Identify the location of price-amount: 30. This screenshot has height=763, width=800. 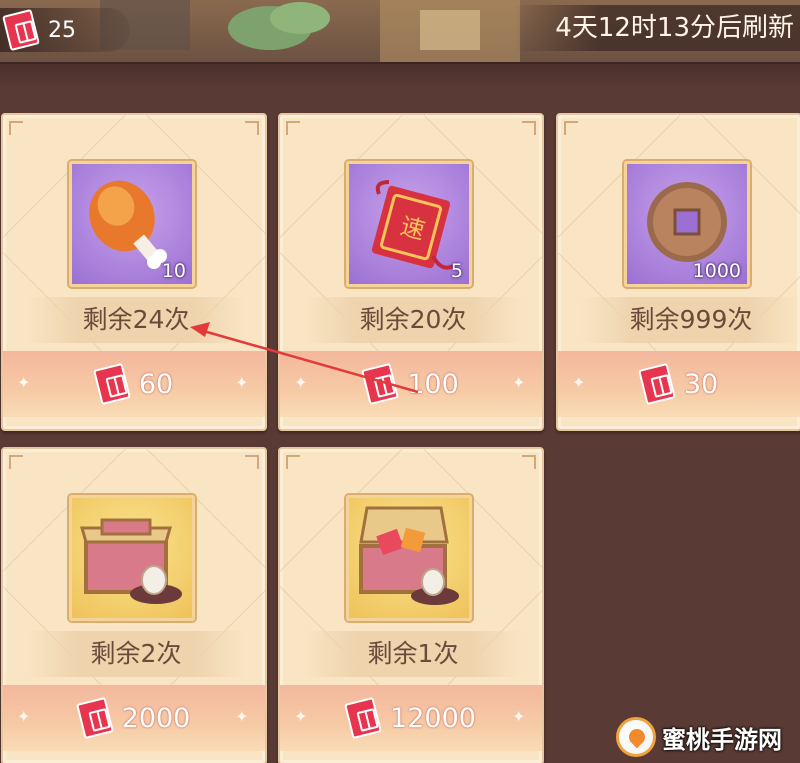
(701, 384).